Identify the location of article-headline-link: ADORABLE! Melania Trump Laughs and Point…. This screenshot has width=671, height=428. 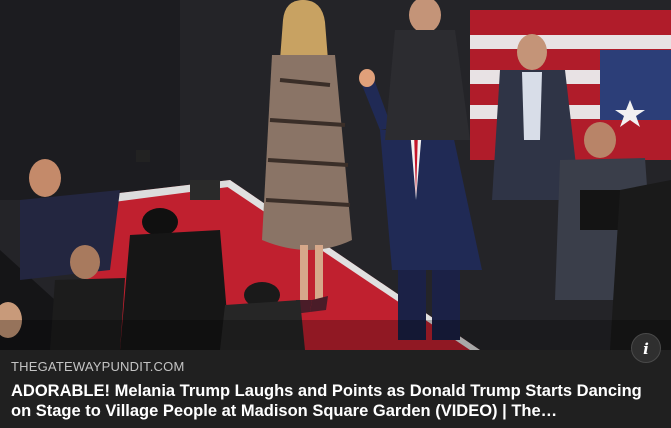
(331, 401).